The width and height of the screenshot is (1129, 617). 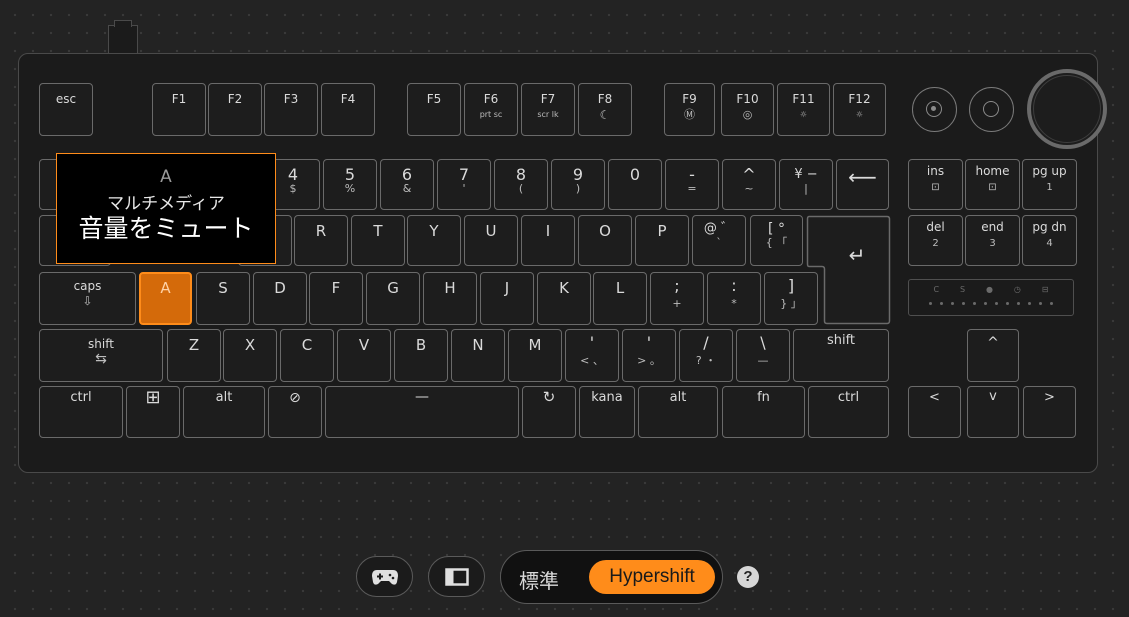 I want to click on key-label: del, so click(x=935, y=227).